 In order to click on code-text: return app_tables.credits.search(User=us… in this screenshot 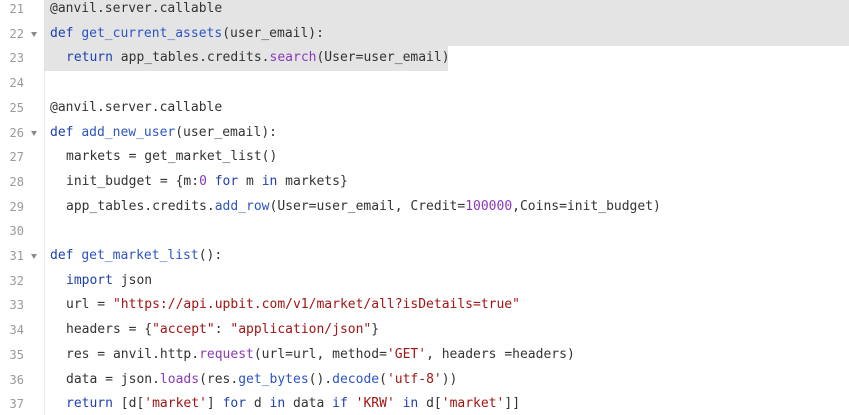, I will do `click(250, 58)`.